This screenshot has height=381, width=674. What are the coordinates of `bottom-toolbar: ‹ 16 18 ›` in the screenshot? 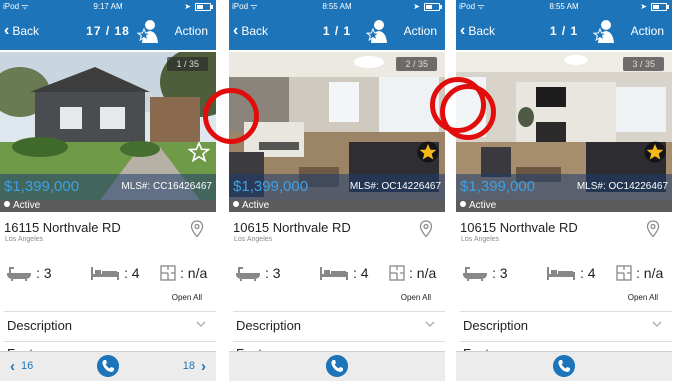 It's located at (108, 366).